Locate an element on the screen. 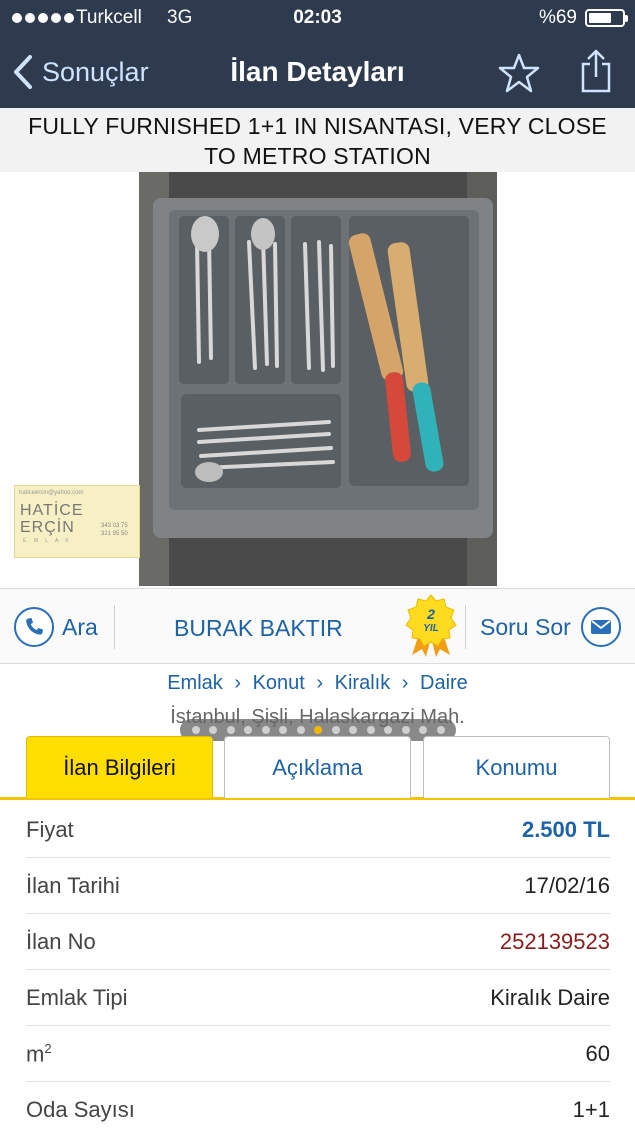 Image resolution: width=635 pixels, height=1131 pixels. property-type-value: Kiralık Daire is located at coordinates (550, 997).